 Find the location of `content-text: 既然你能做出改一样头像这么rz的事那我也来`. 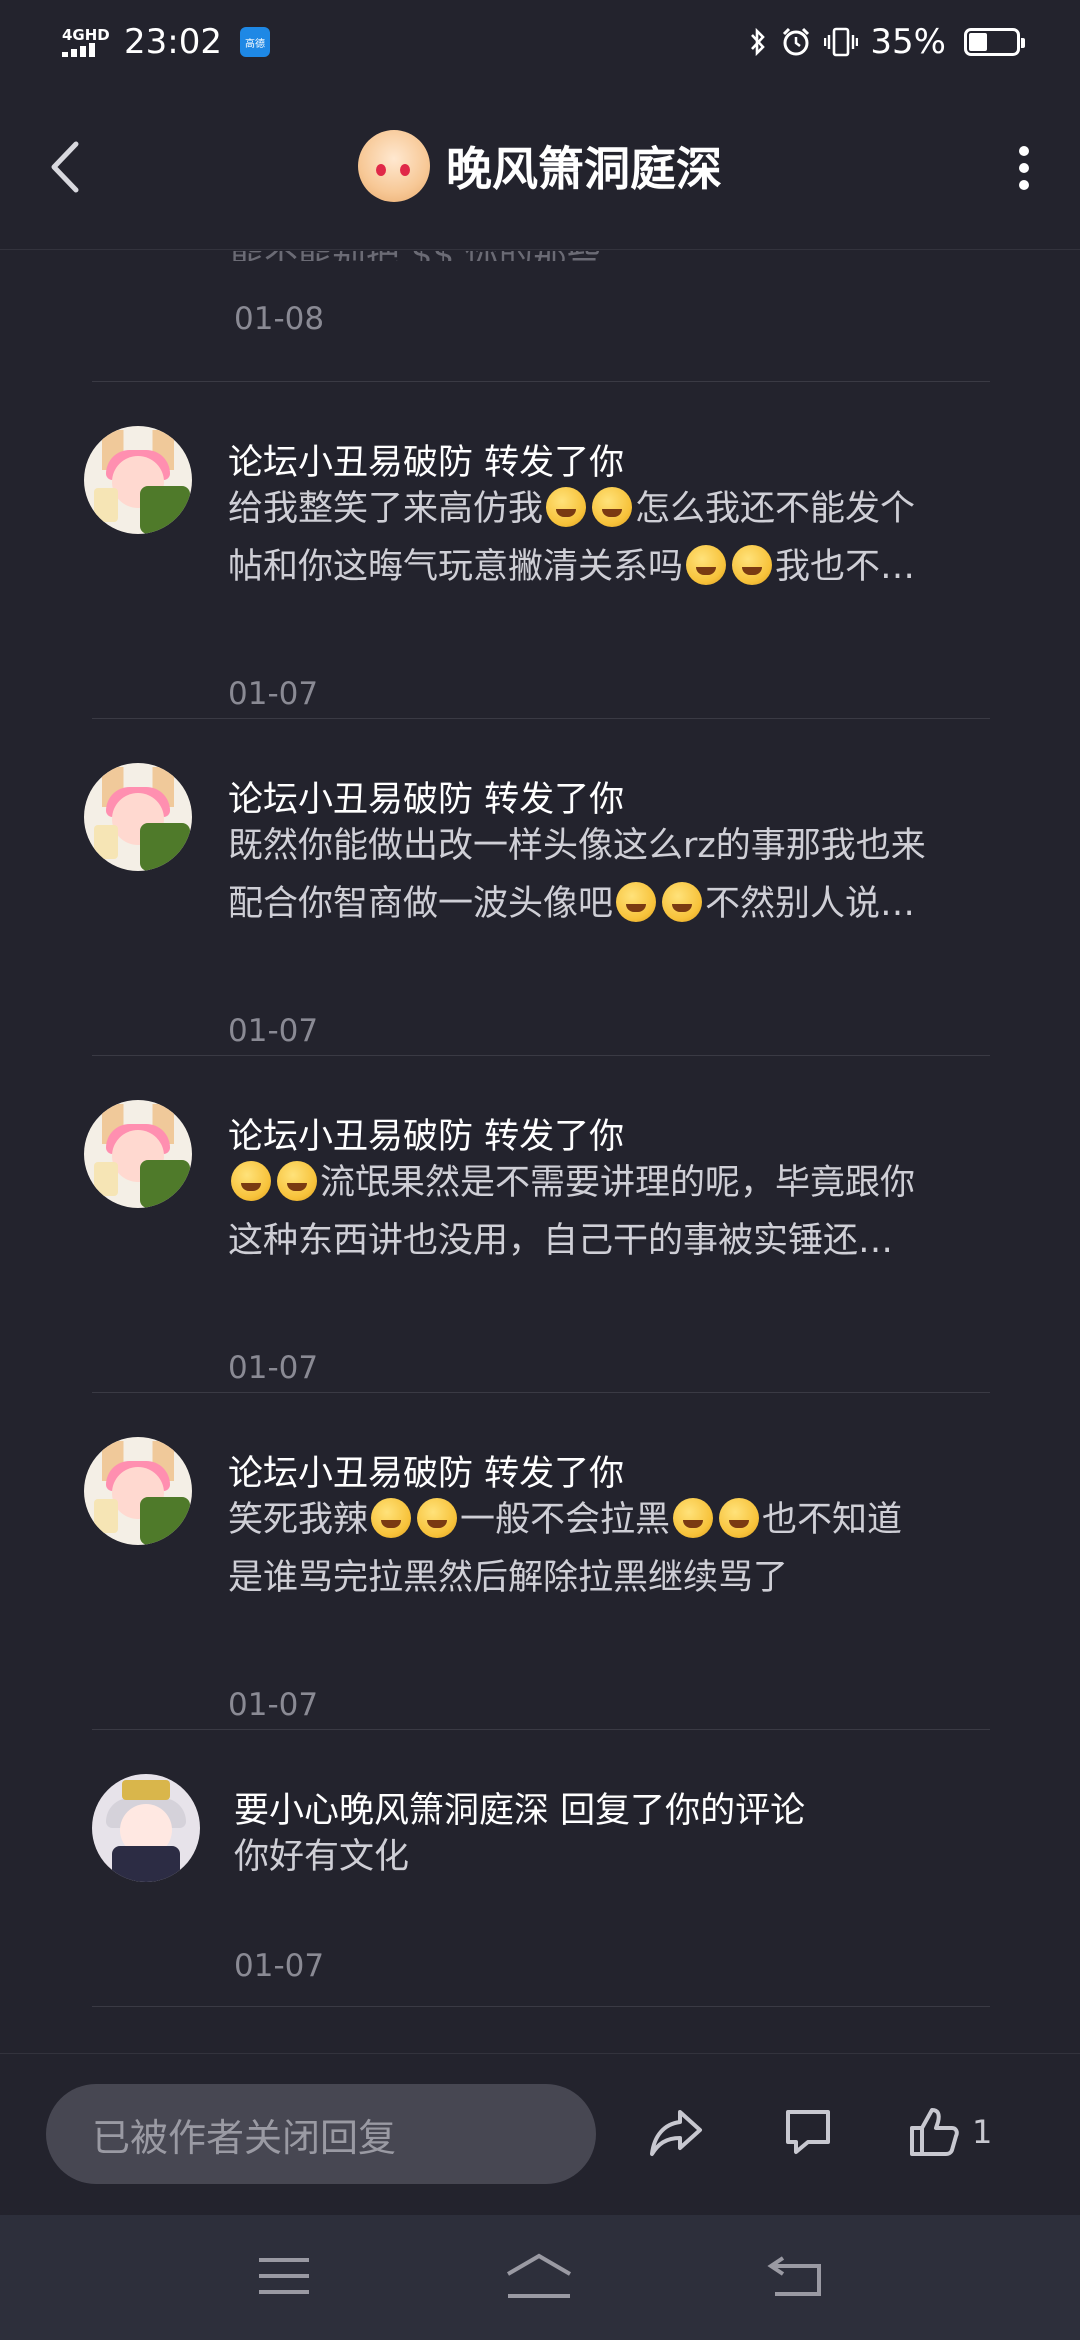

content-text: 既然你能做出改一样头像这么rz的事那我也来 is located at coordinates (577, 846).